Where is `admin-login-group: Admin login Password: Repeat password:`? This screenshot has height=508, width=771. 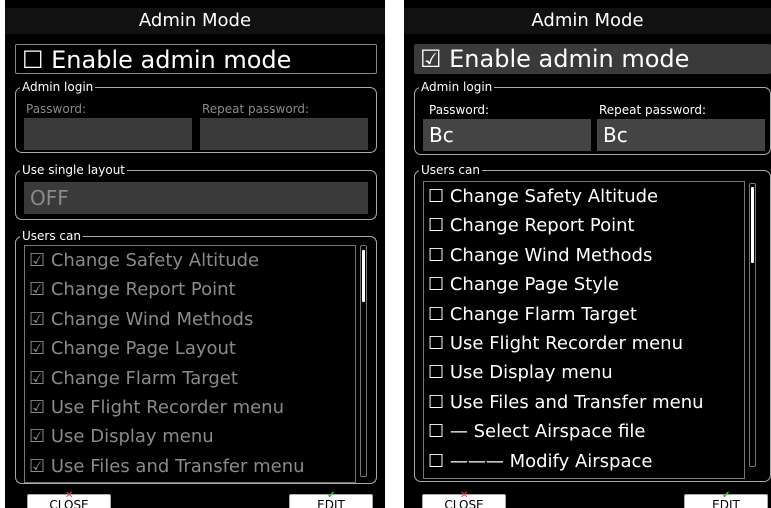
admin-login-group: Admin login Password: Repeat password: is located at coordinates (196, 116).